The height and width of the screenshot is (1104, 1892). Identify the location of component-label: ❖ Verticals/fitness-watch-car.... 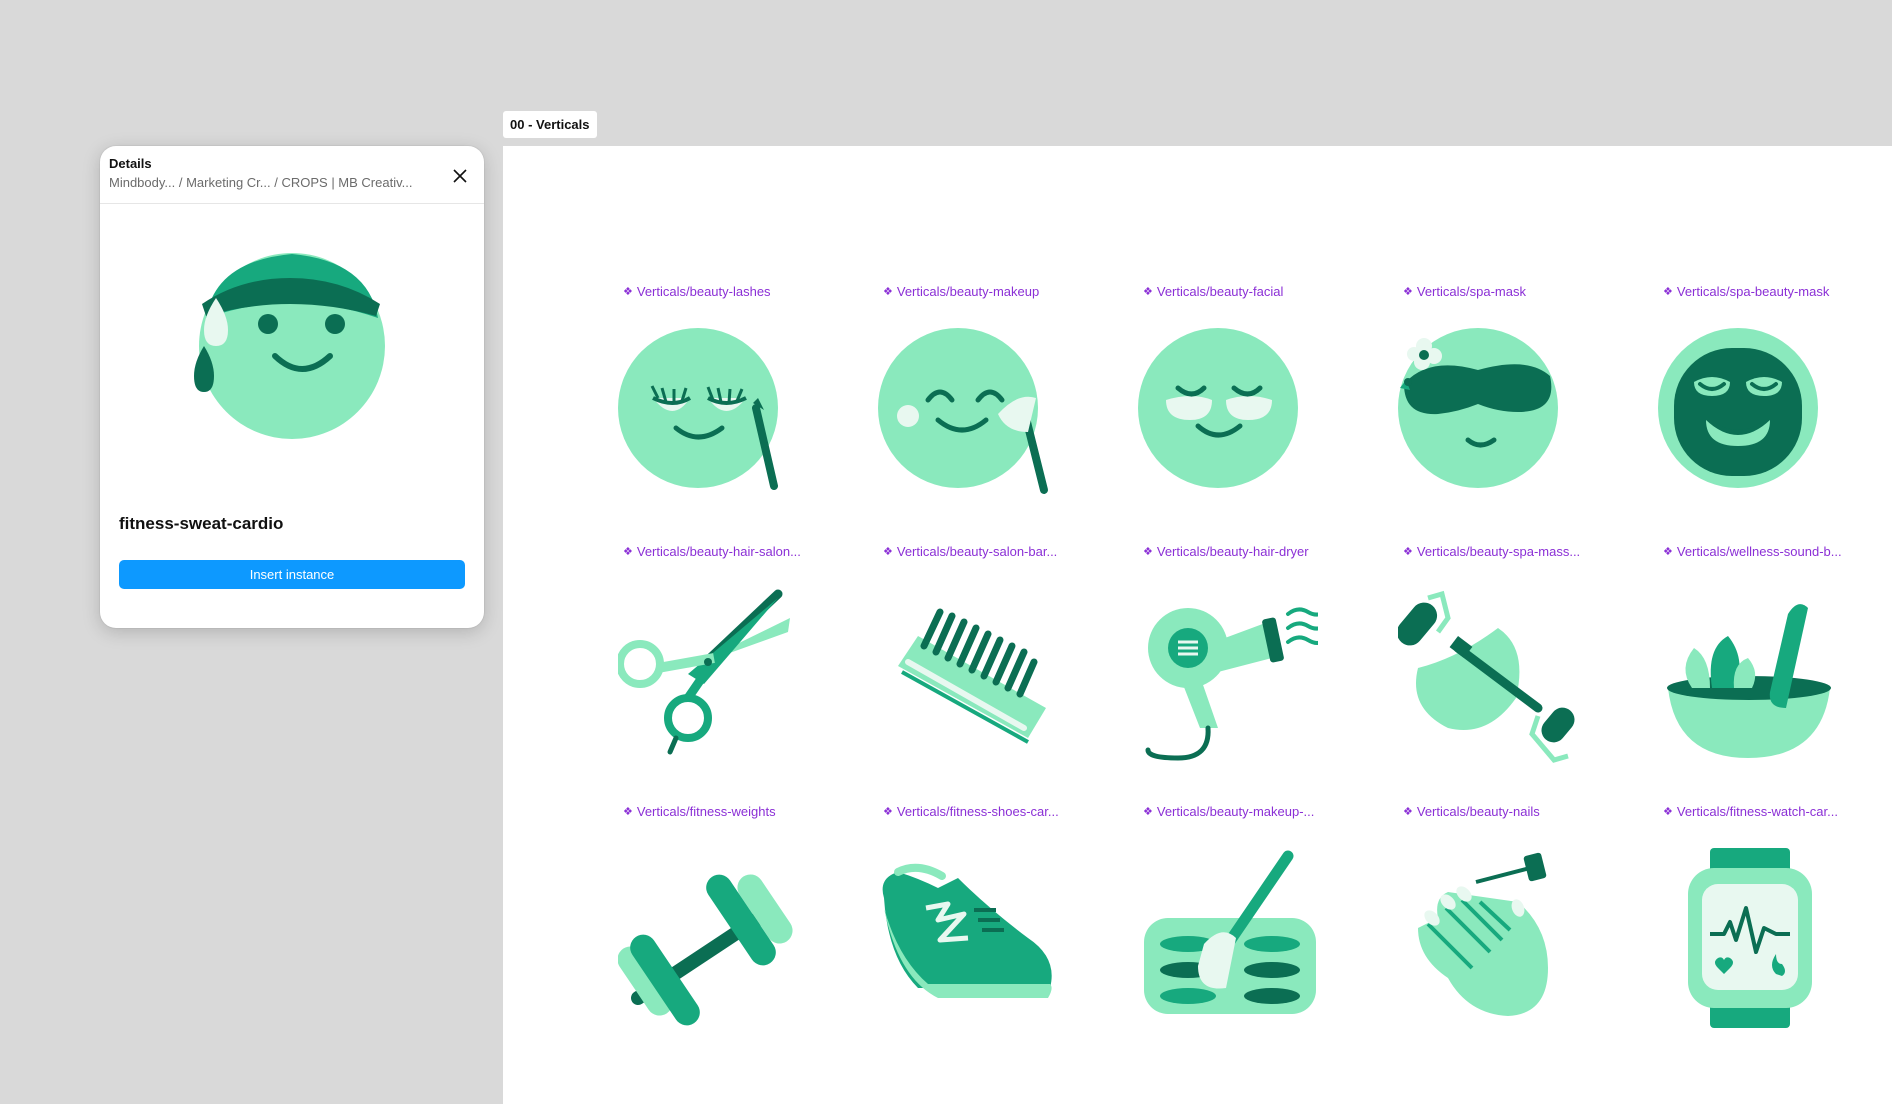
(1777, 811).